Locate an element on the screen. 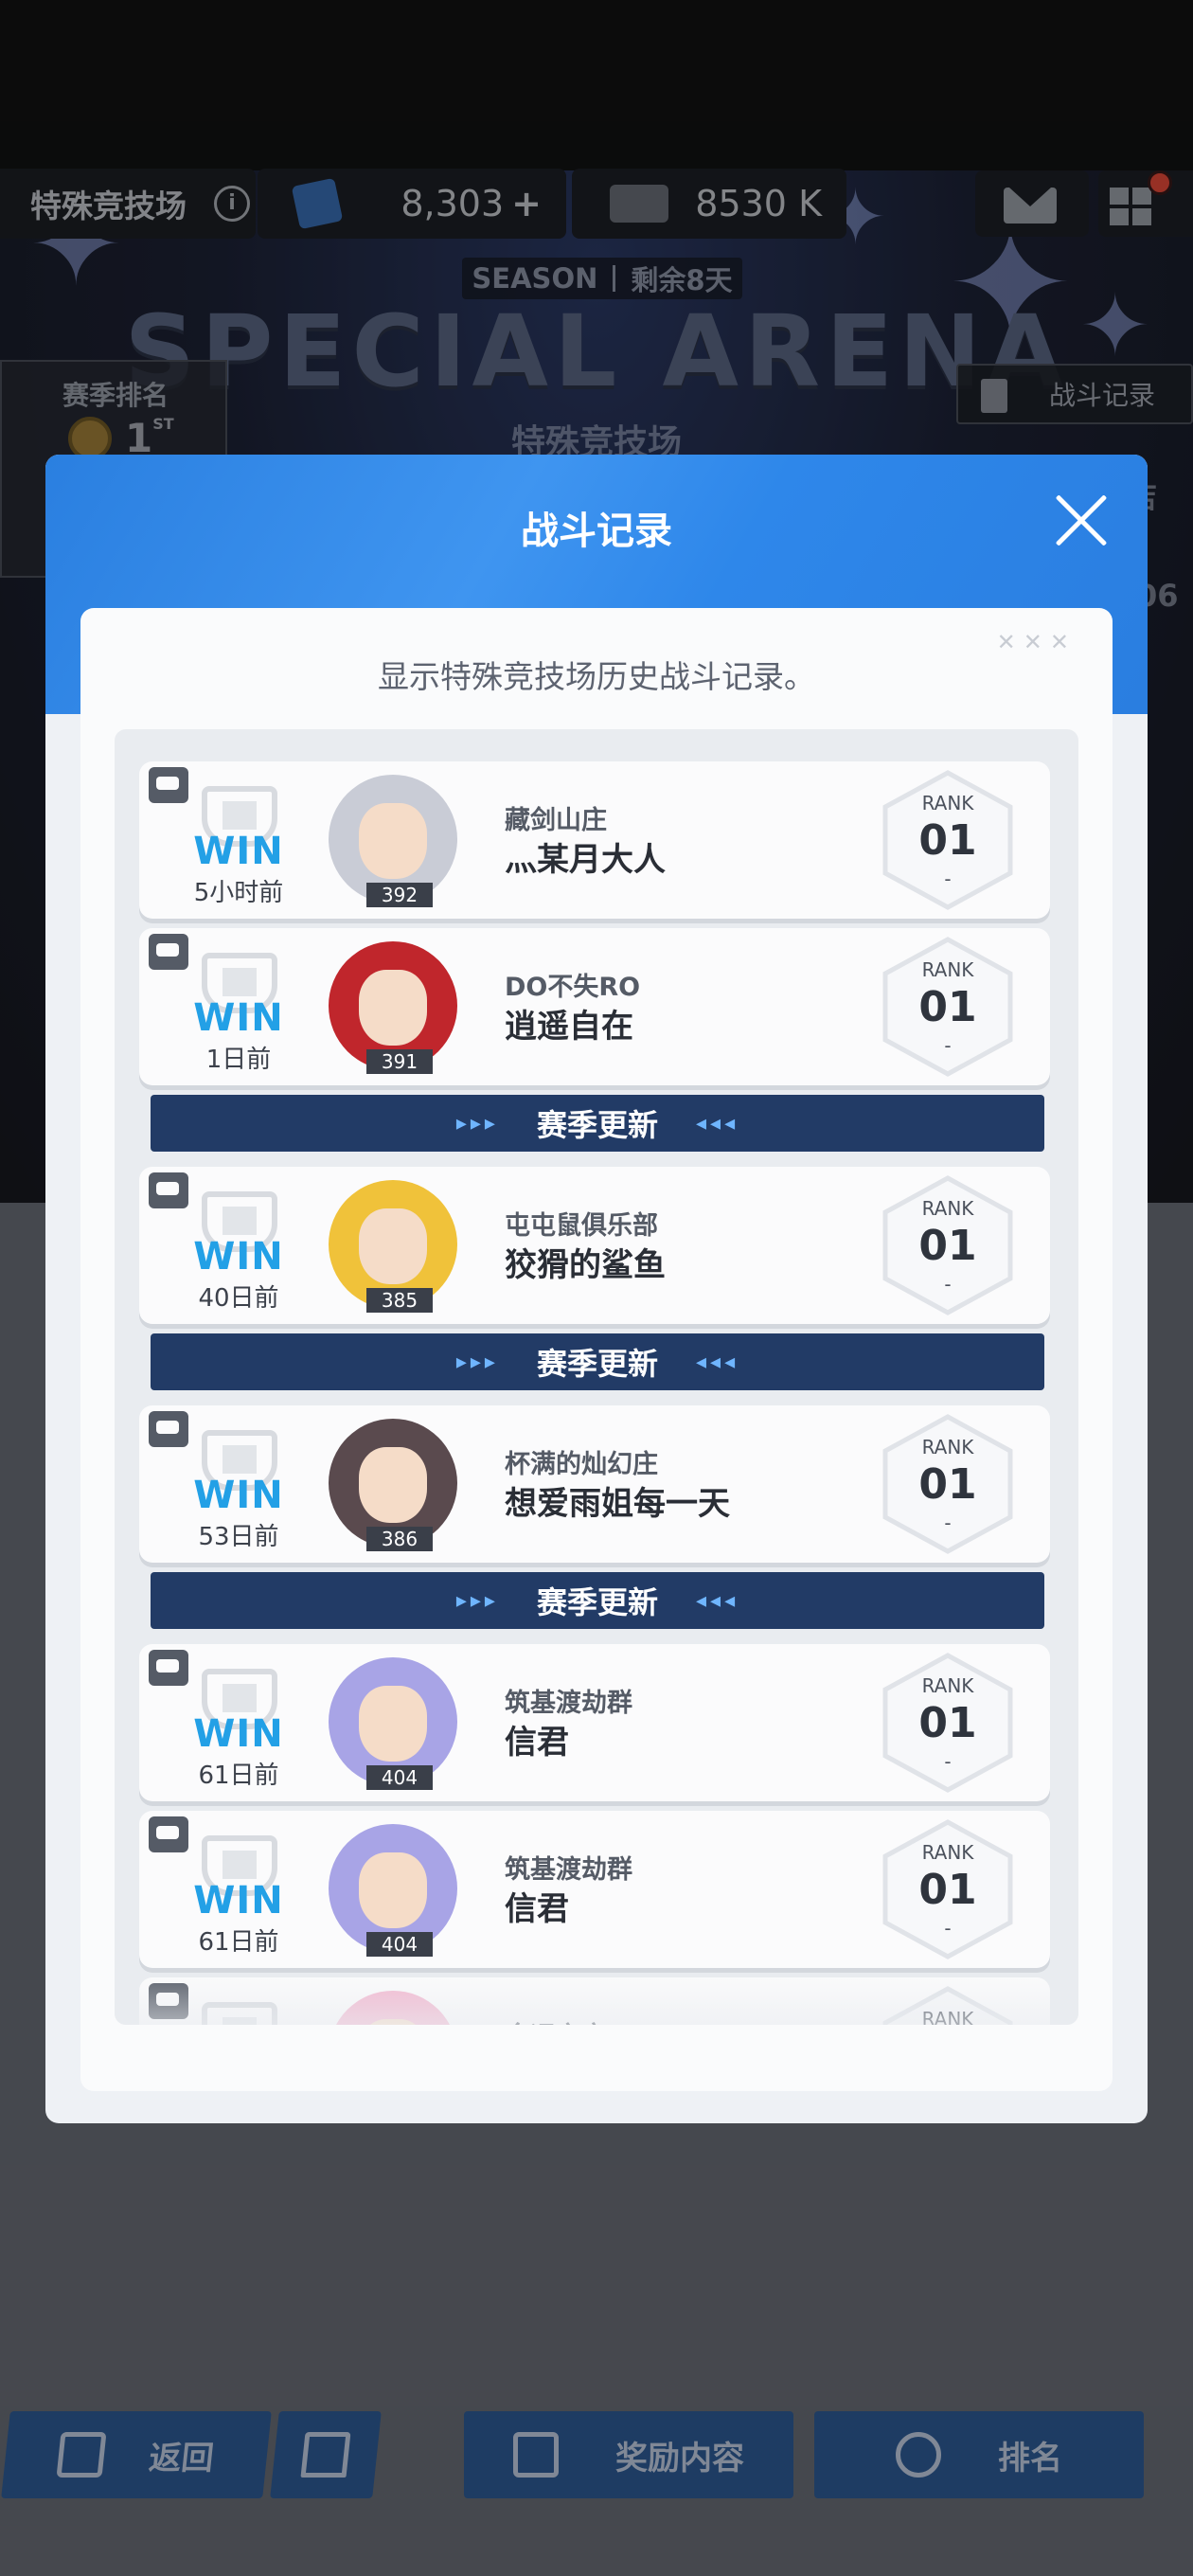  modal-description: 显示特殊竞技场历史战斗记录。 is located at coordinates (596, 676).